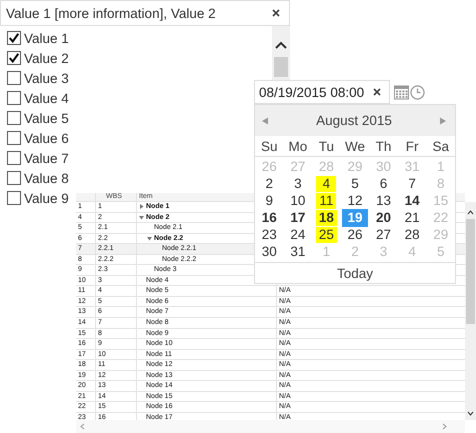  Describe the element at coordinates (322, 92) in the screenshot. I see `date-time-field: 08/19/2015 08:00` at that location.